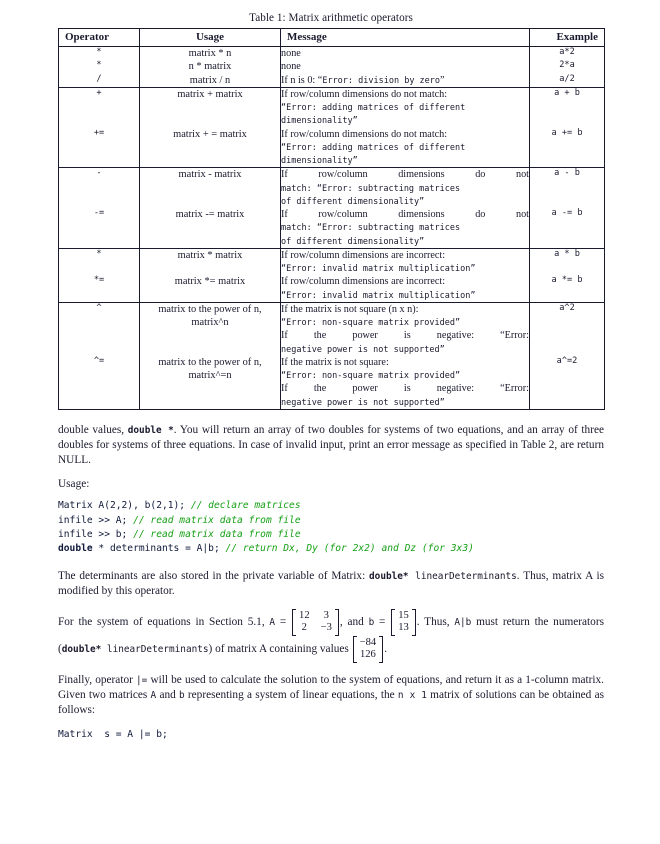  Describe the element at coordinates (113, 734) in the screenshot. I see `code-block-solution: Matrix s = A |= b;` at that location.